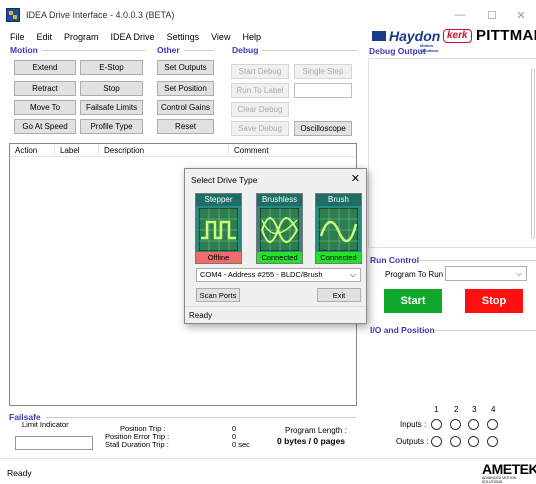 This screenshot has width=536, height=484. Describe the element at coordinates (457, 36) in the screenshot. I see `kerk-logo: kerk` at that location.